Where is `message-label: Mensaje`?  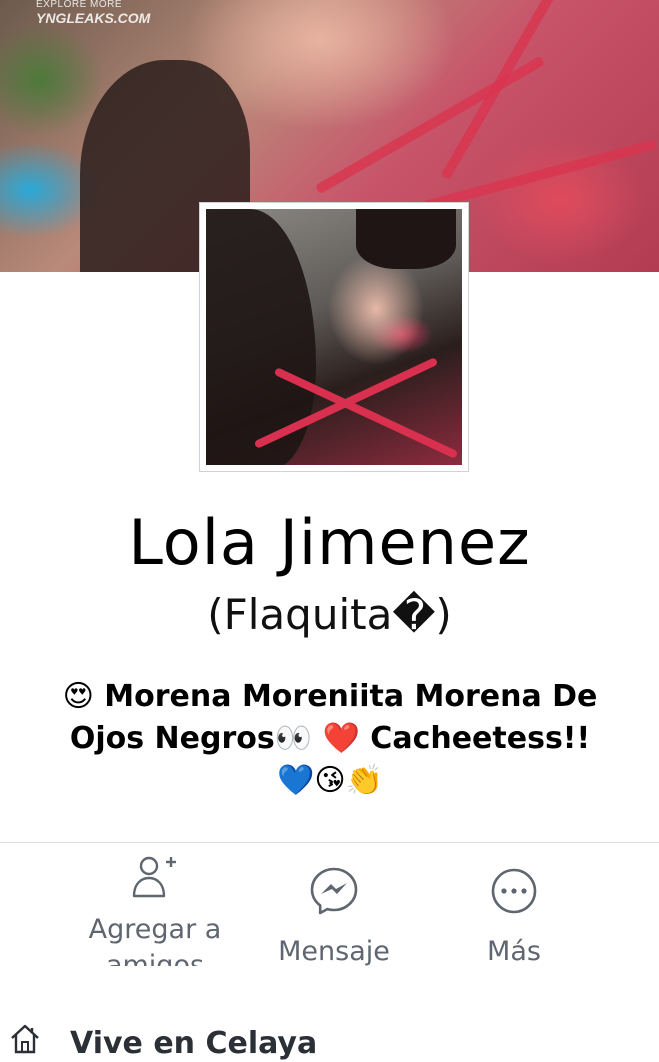 message-label: Mensaje is located at coordinates (334, 951).